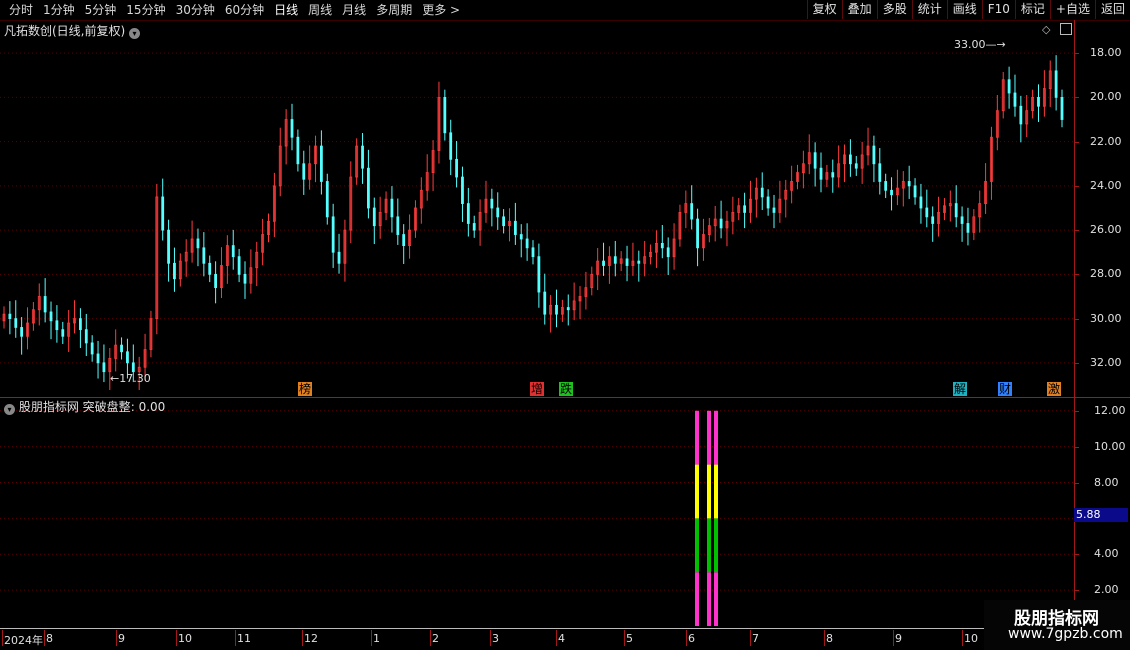 The width and height of the screenshot is (1130, 650). What do you see at coordinates (1106, 362) in the screenshot?
I see `price-tick-label: 32.00` at bounding box center [1106, 362].